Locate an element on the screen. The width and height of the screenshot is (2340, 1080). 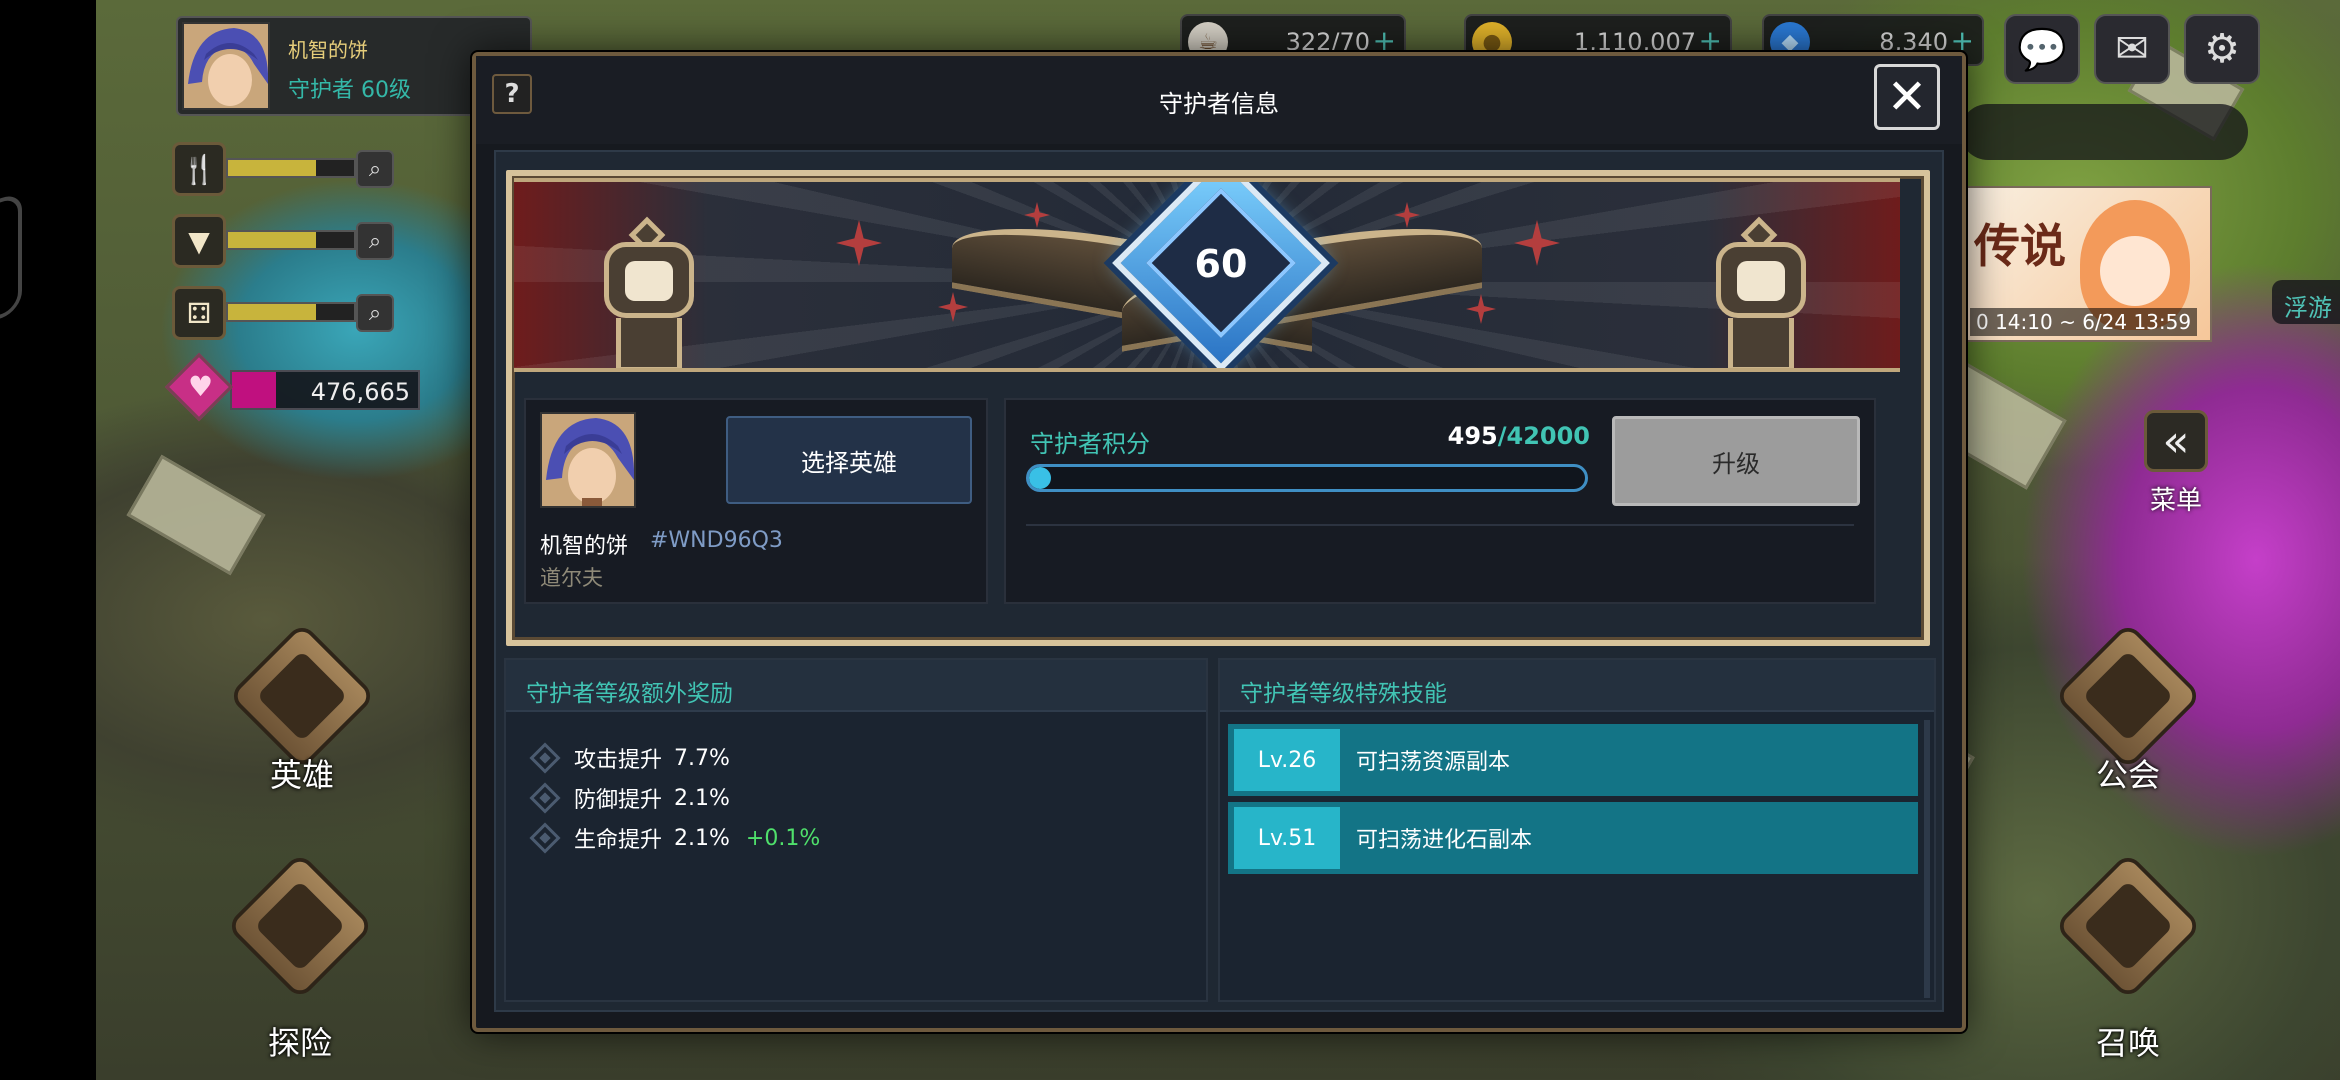
dialog-title: 守护者信息 is located at coordinates (1219, 104).